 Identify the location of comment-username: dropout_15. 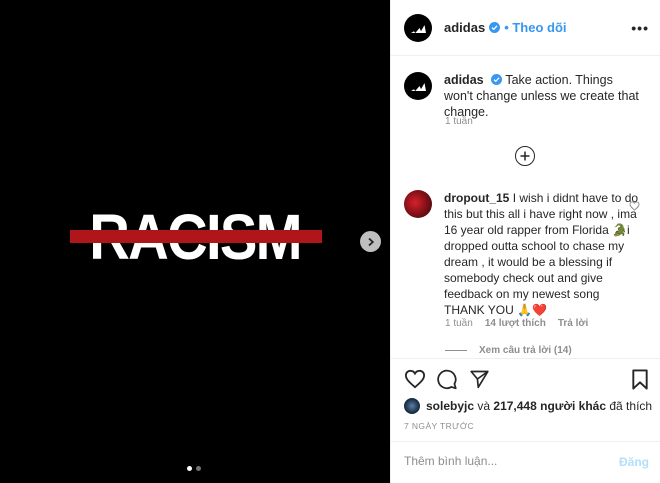
(476, 198).